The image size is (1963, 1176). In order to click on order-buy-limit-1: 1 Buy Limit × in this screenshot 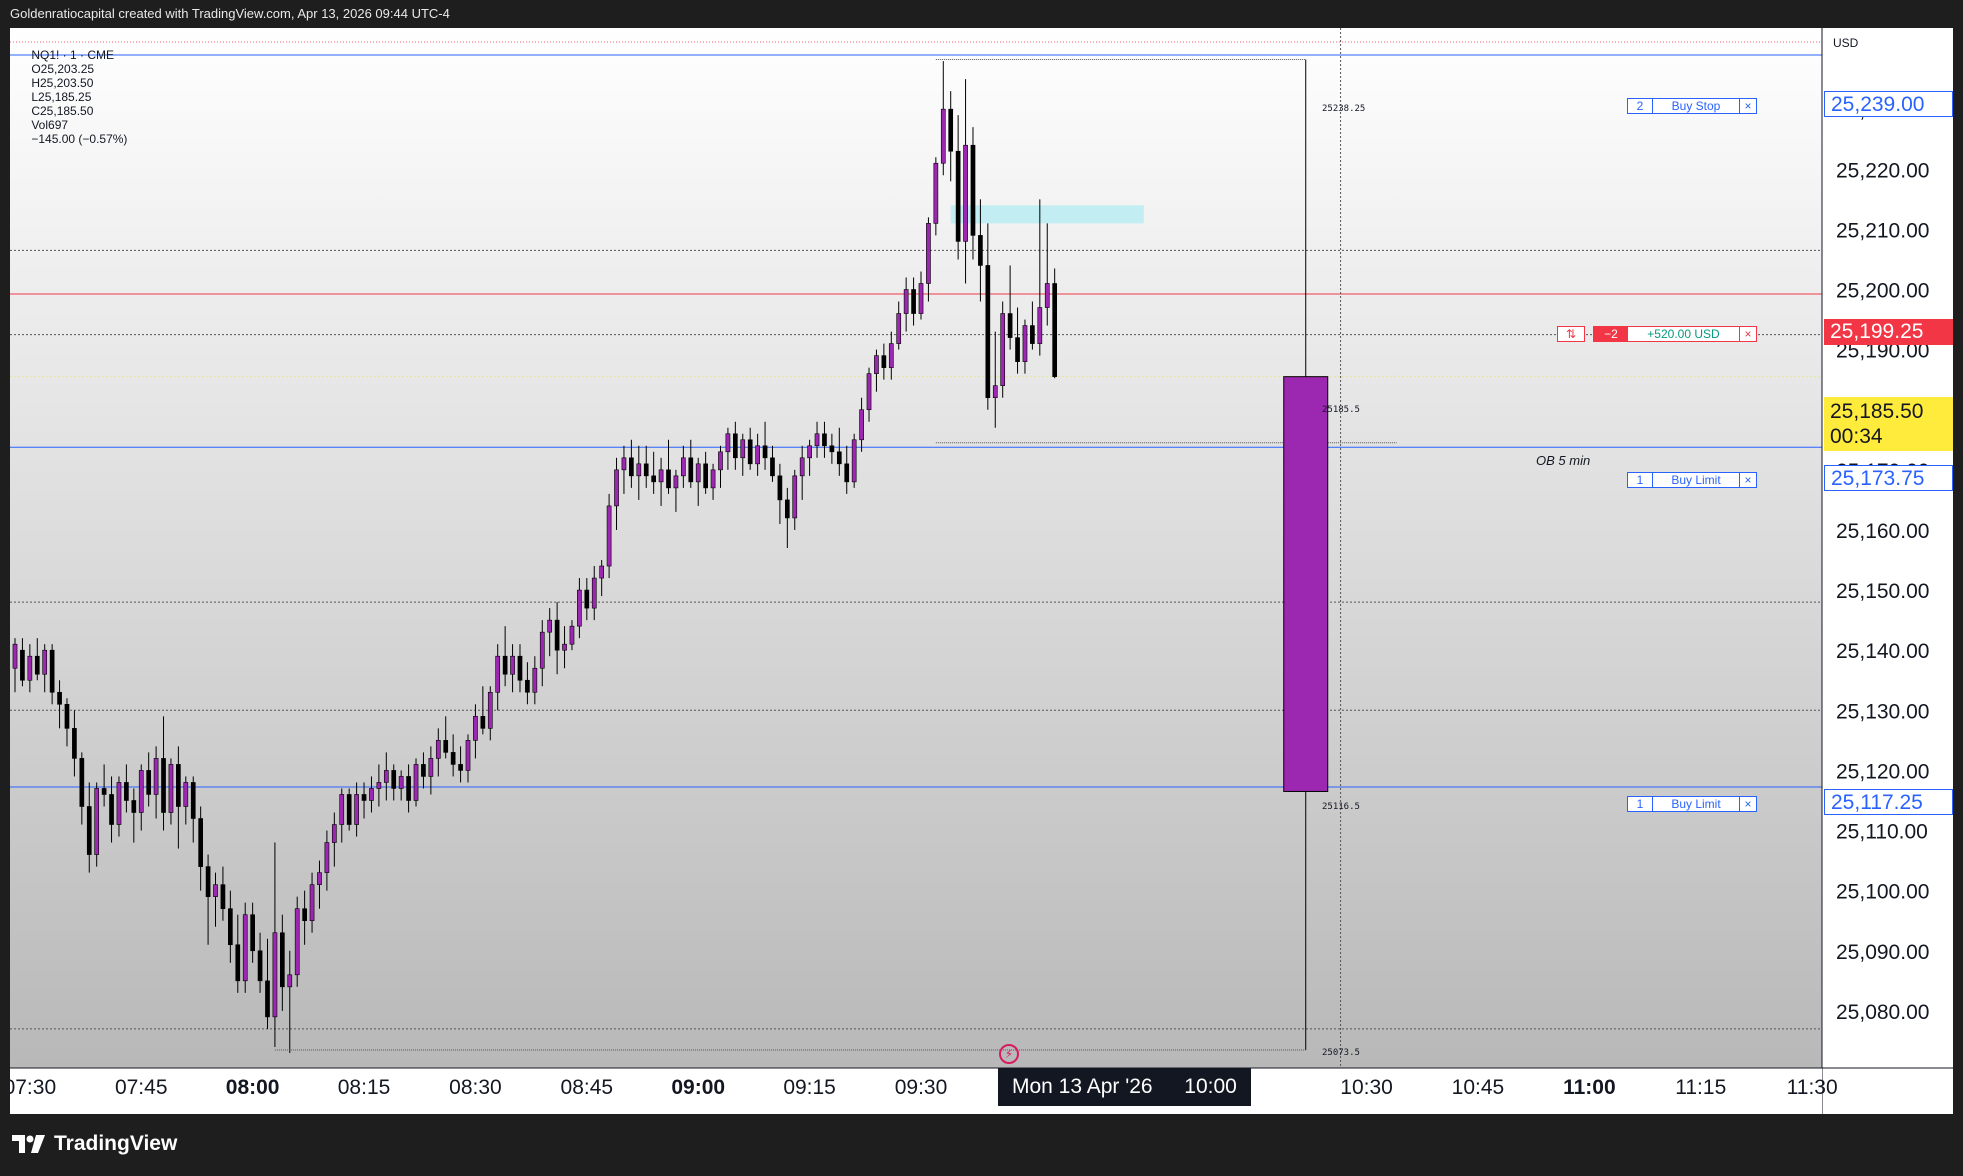, I will do `click(1692, 480)`.